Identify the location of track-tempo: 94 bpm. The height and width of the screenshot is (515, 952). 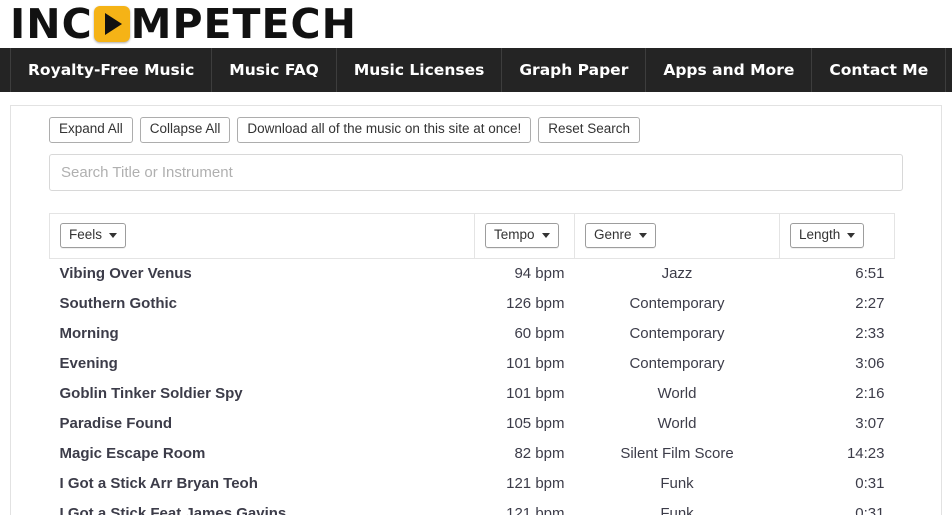
(539, 274).